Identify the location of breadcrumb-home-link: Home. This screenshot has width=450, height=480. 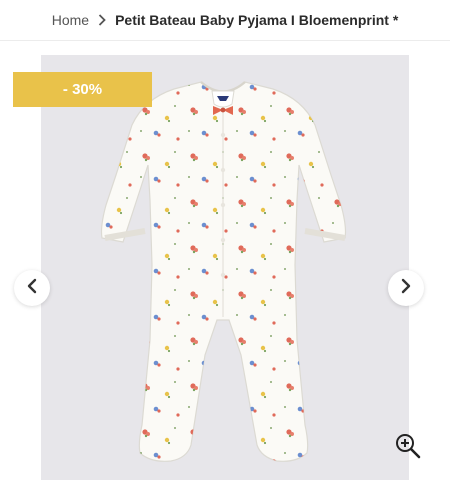
(70, 20).